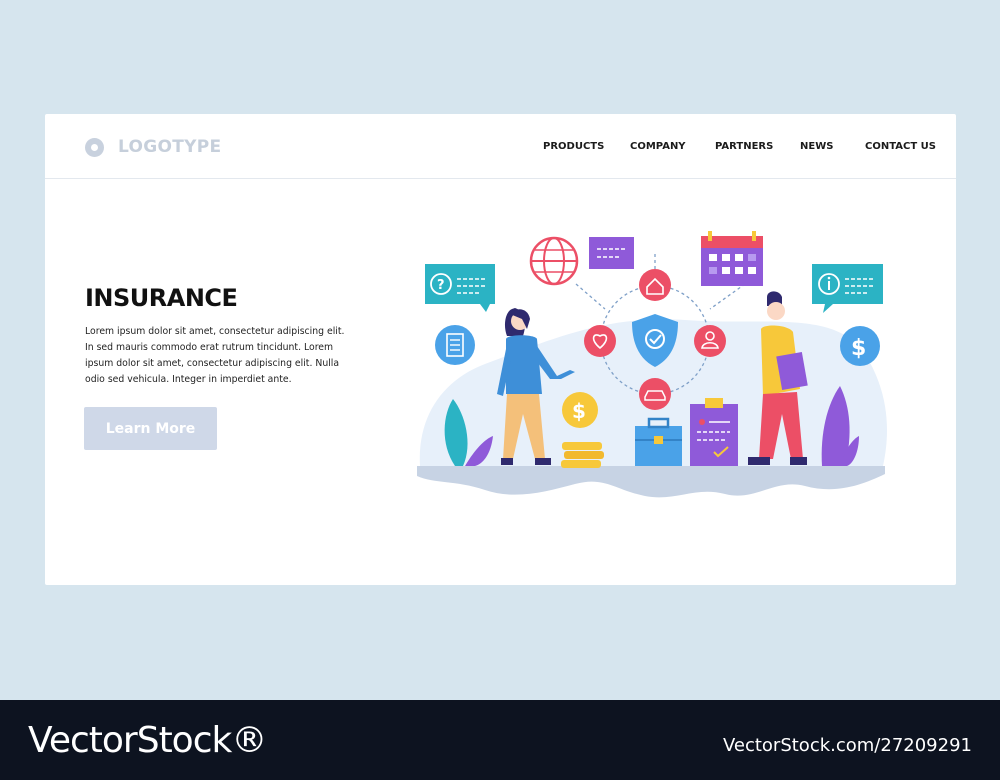 This screenshot has width=1000, height=780. I want to click on heart-icon, so click(600, 341).